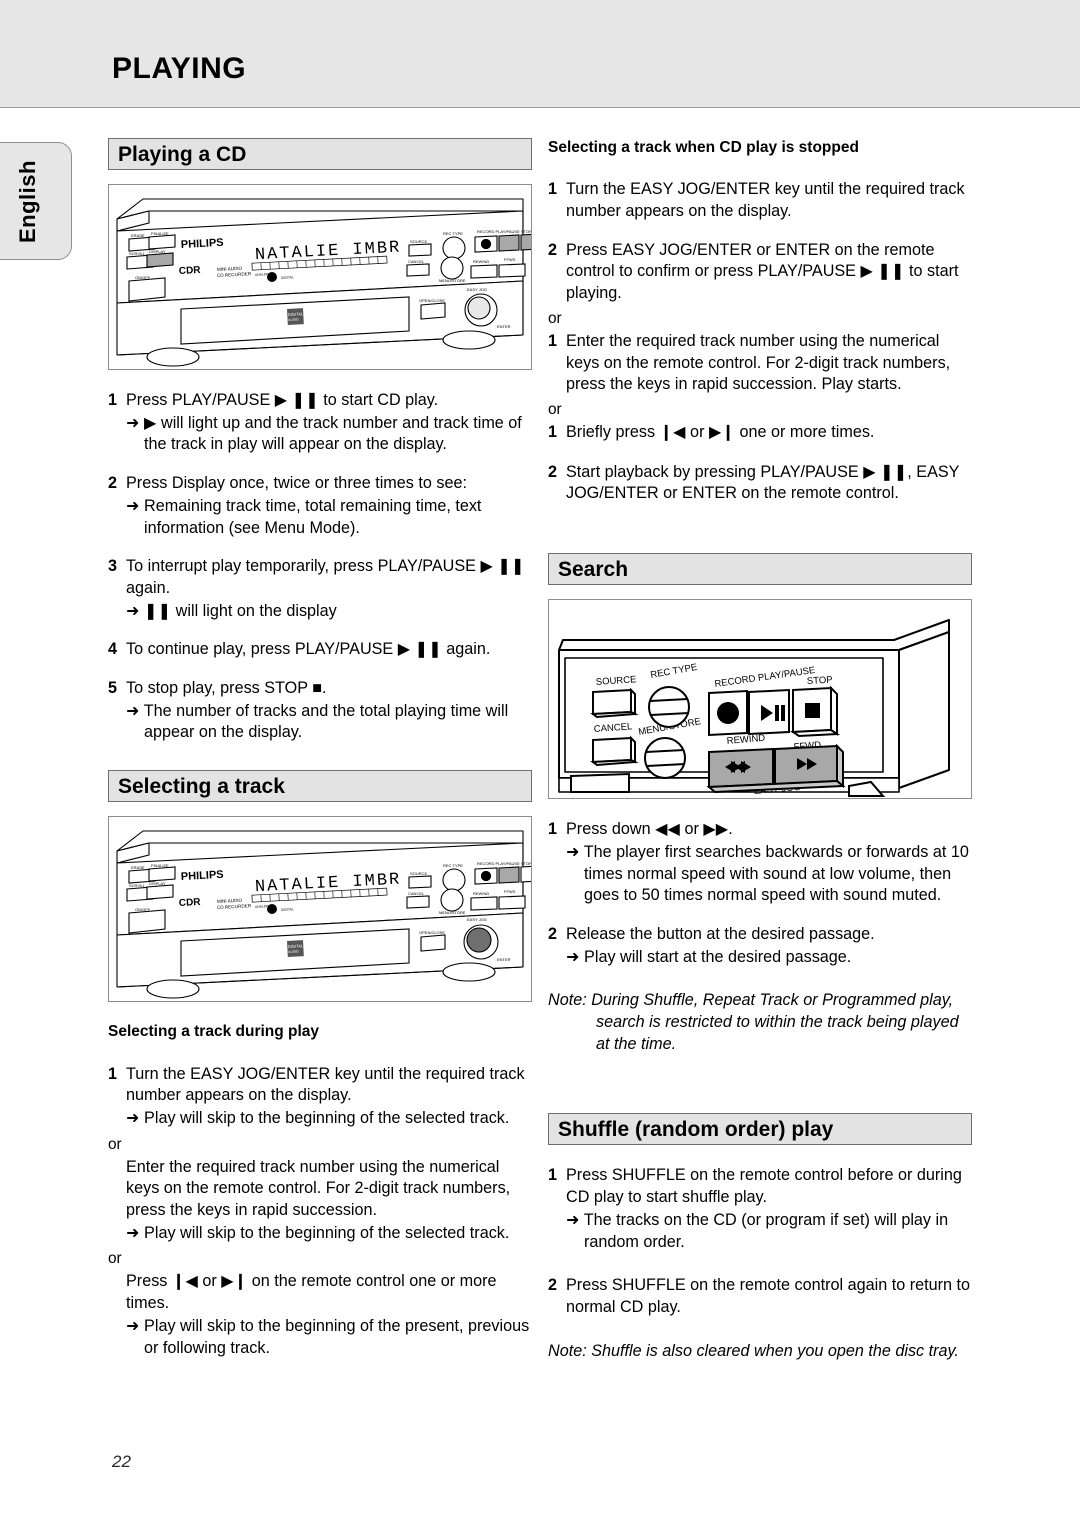  What do you see at coordinates (262, 274) in the screenshot?
I see `svg-text: ANALOG` at bounding box center [262, 274].